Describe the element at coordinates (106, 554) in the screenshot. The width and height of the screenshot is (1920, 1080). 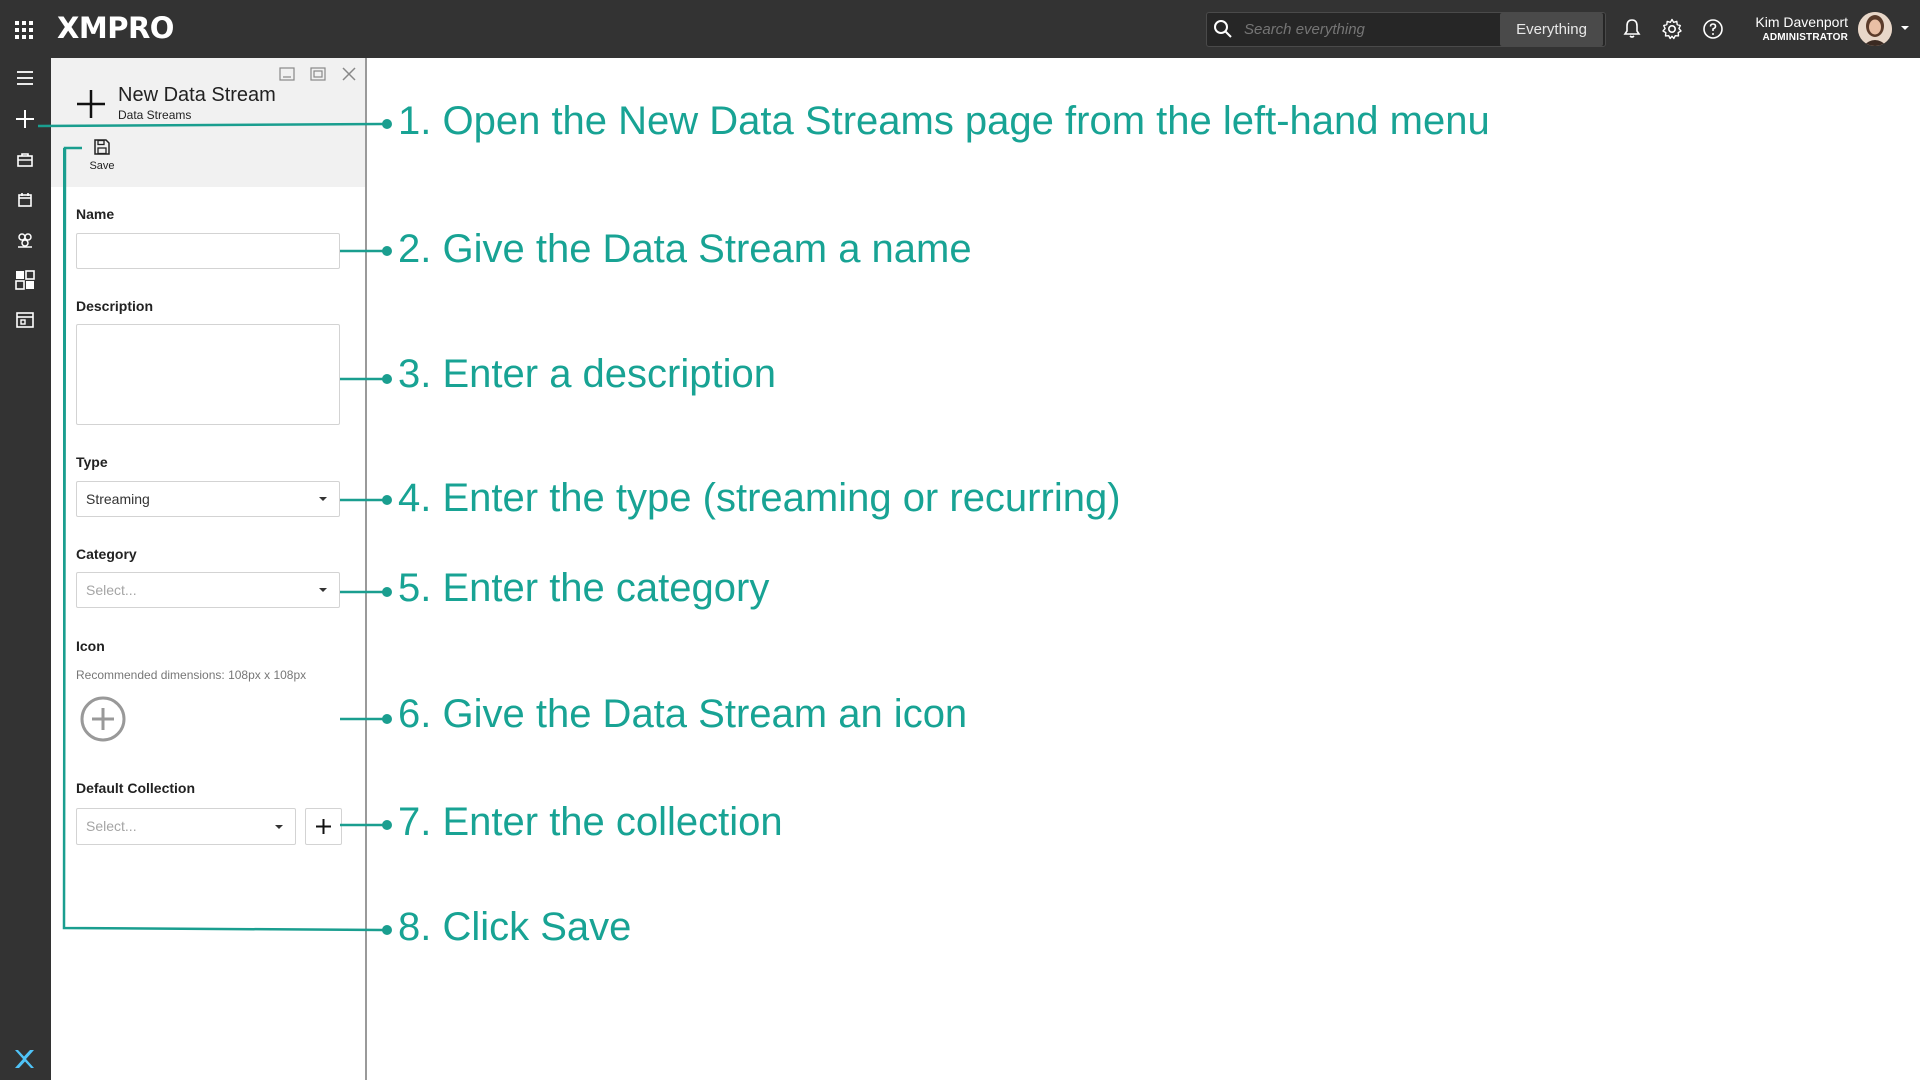
I see `category-label: Category` at that location.